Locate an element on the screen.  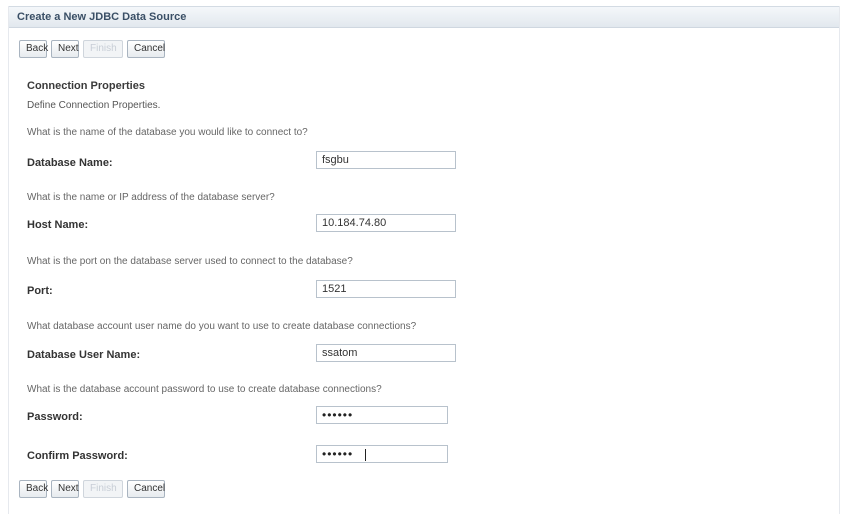
database-name-label: Database Name: is located at coordinates (70, 163).